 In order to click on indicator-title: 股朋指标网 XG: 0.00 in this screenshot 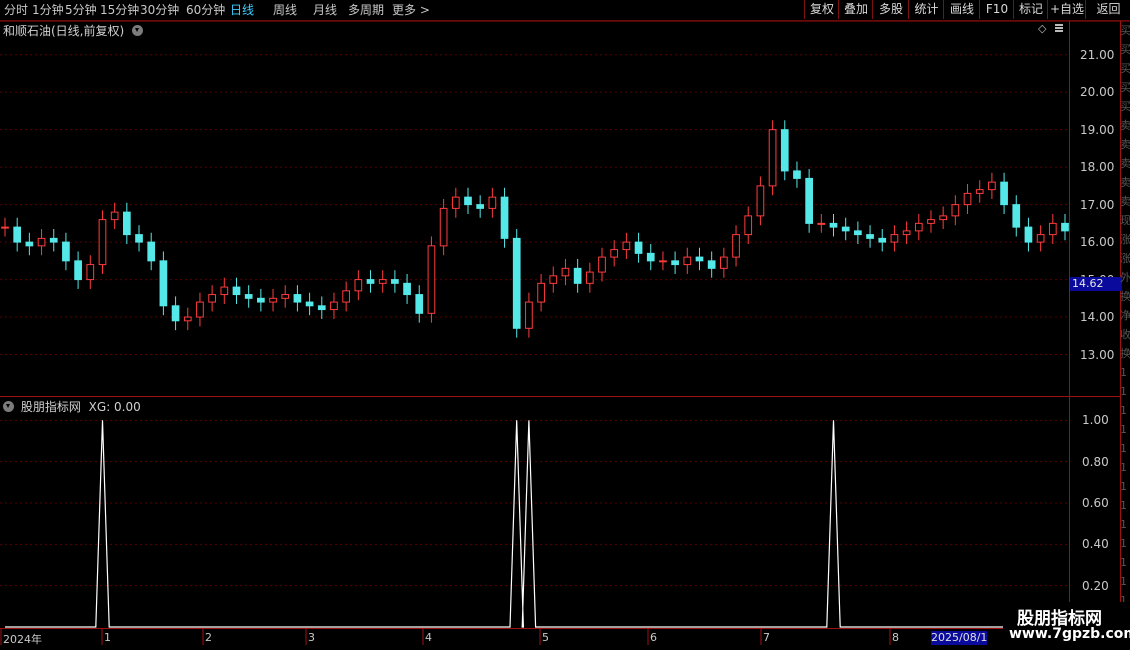, I will do `click(72, 406)`.